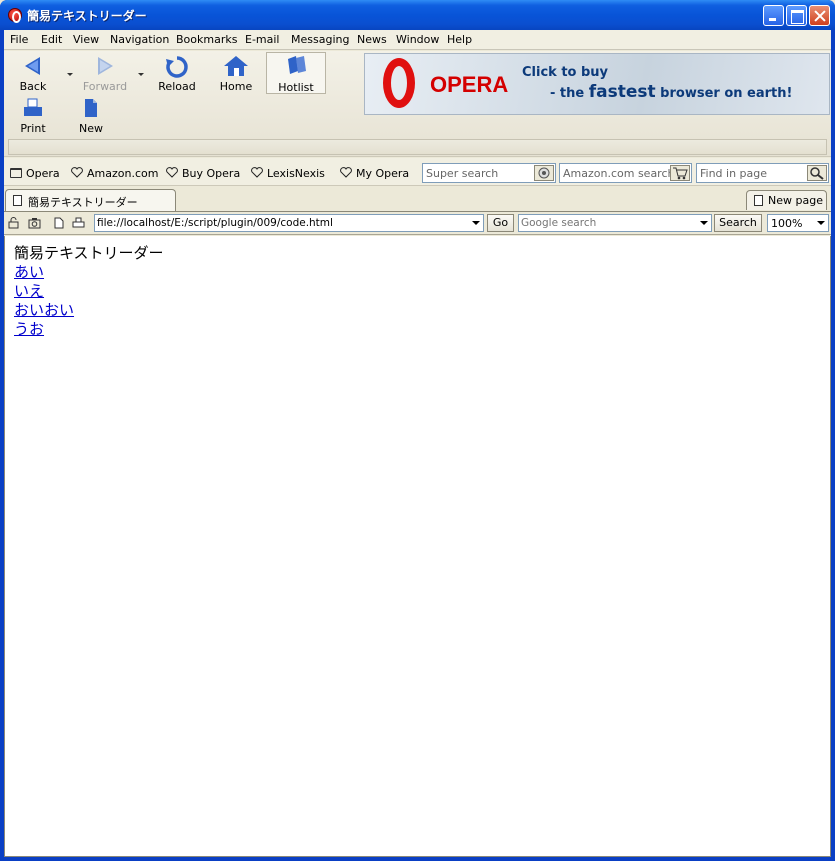  Describe the element at coordinates (296, 173) in the screenshot. I see `personal-item-lexisnexis-label: LexisNexis` at that location.